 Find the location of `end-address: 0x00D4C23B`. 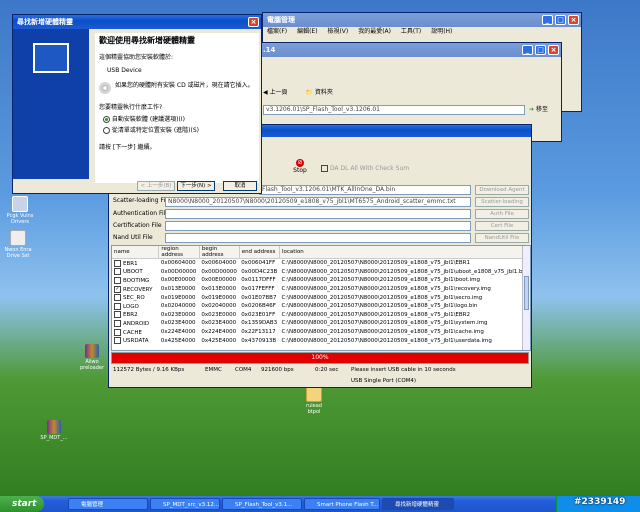

end-address: 0x00D4C23B is located at coordinates (259, 271).